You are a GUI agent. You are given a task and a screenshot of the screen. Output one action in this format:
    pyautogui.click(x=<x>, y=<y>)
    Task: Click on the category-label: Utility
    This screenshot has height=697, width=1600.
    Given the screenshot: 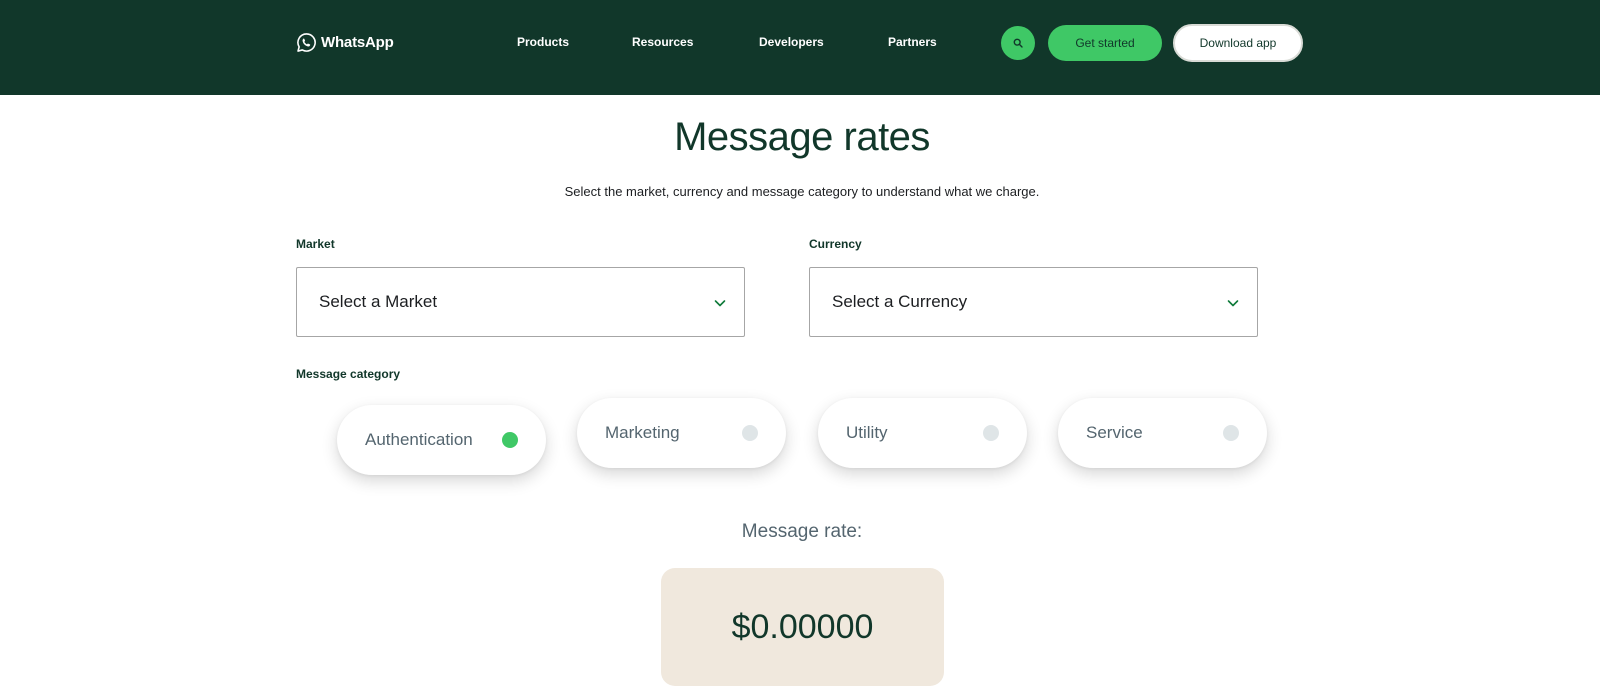 What is the action you would take?
    pyautogui.click(x=867, y=432)
    